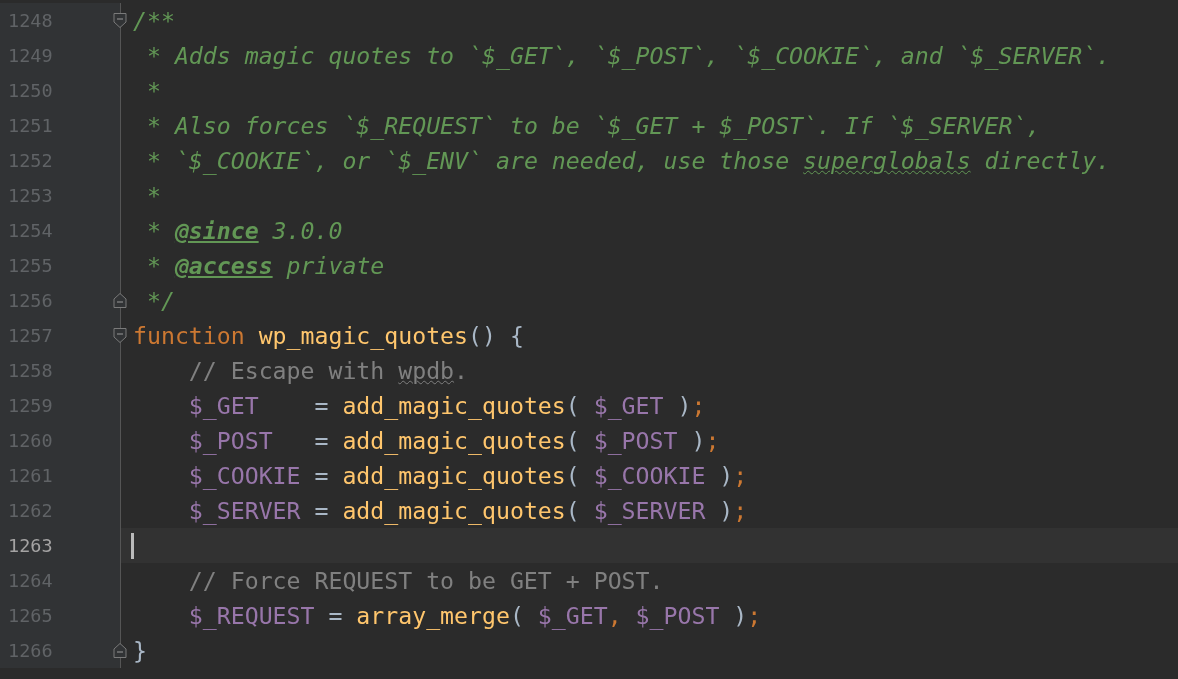 The height and width of the screenshot is (679, 1178). Describe the element at coordinates (265, 265) in the screenshot. I see `code-line: * @access private` at that location.